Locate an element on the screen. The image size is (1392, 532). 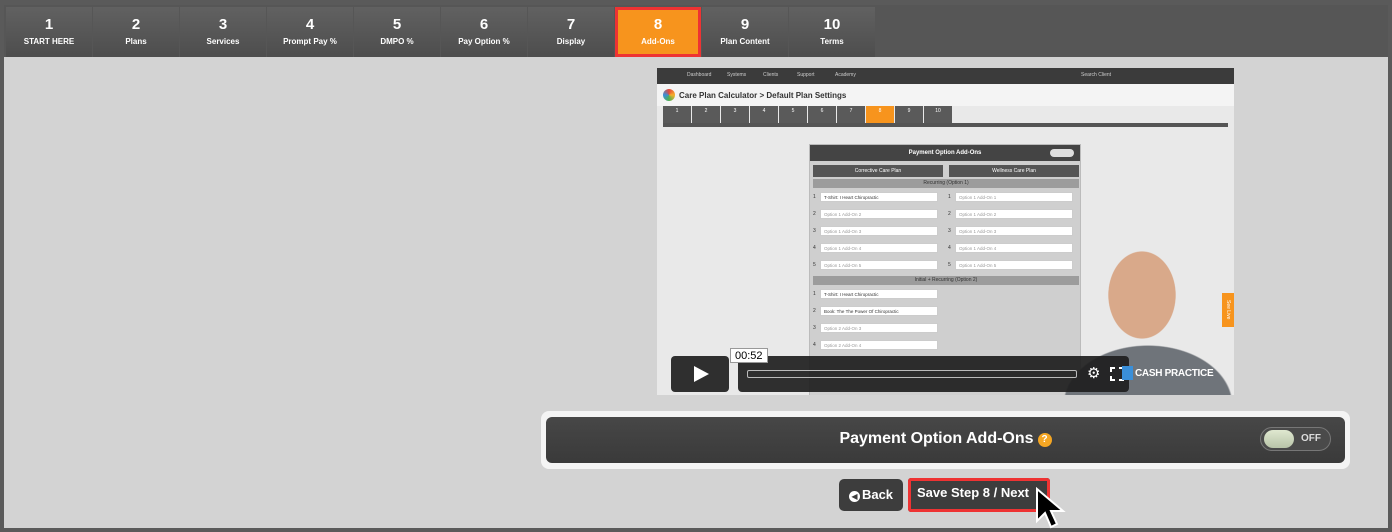
step-tab: 7 Display is located at coordinates (571, 32).